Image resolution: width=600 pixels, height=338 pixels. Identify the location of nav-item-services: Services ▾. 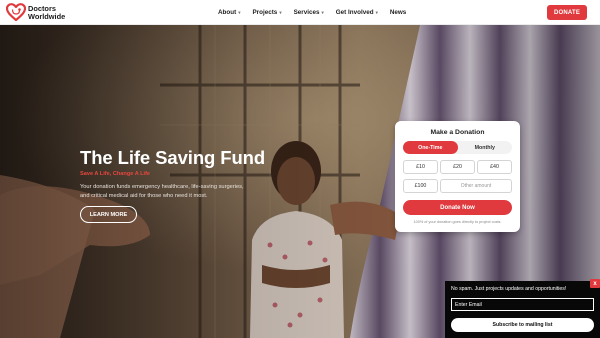
(309, 12).